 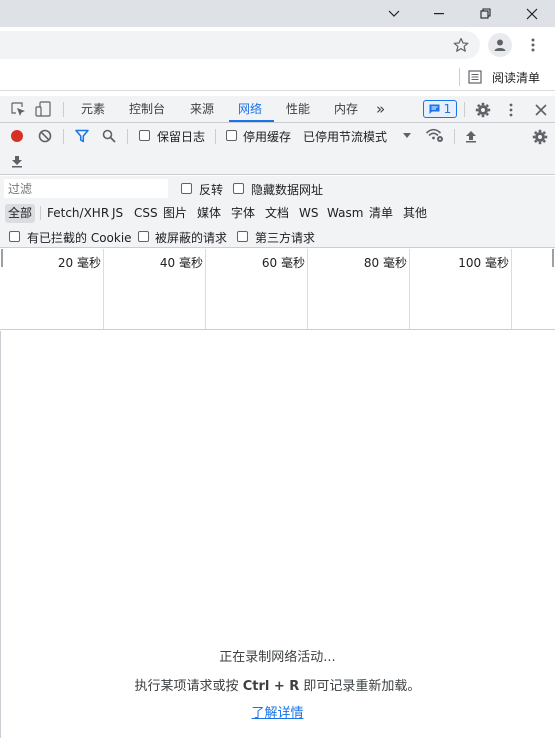 I want to click on reading-list-label: 阅读清单, so click(x=516, y=77).